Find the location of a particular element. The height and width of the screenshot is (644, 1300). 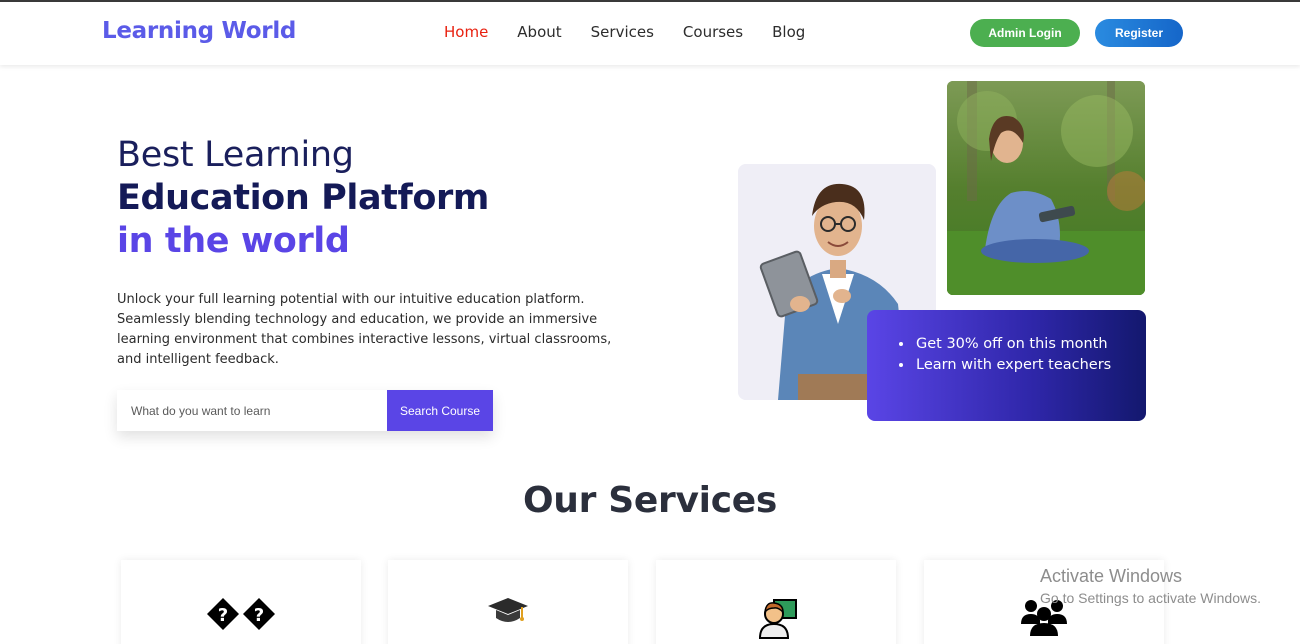

promo-item-discount: Get 30% off on this month is located at coordinates (1030, 344).